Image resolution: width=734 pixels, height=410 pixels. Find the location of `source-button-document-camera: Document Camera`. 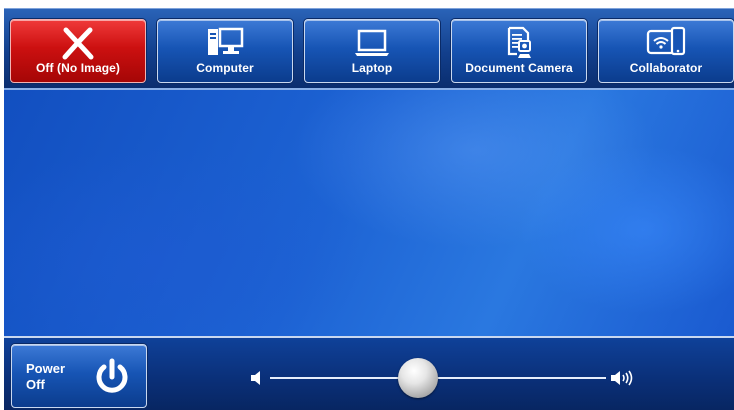

source-button-document-camera: Document Camera is located at coordinates (519, 51).